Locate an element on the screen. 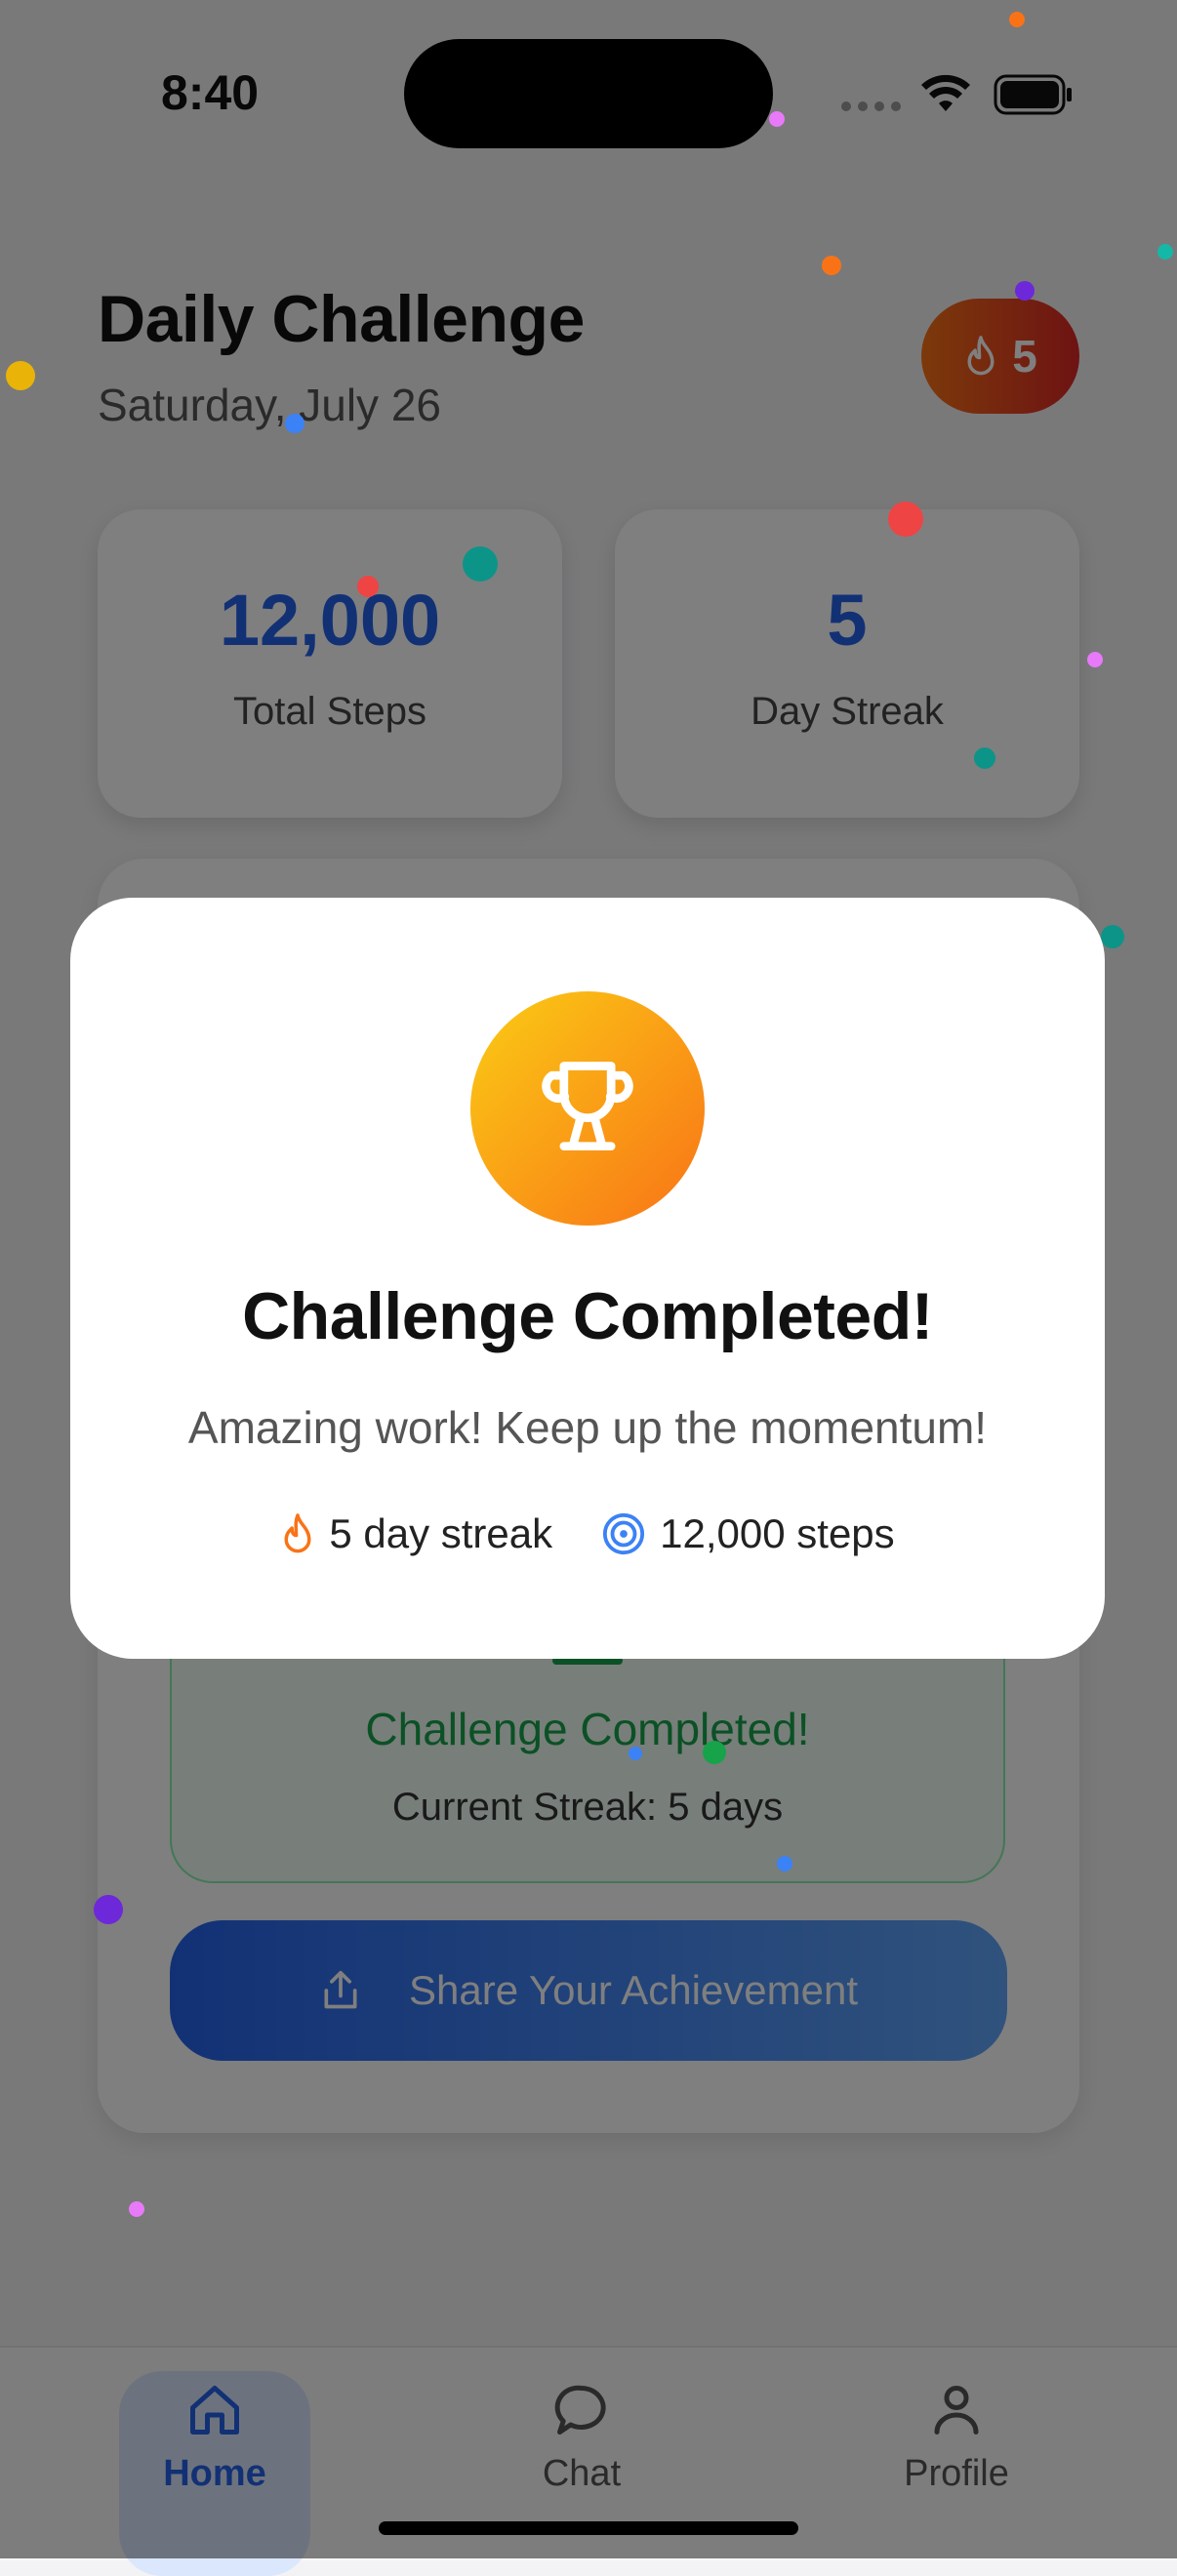  target-icon is located at coordinates (624, 1533).